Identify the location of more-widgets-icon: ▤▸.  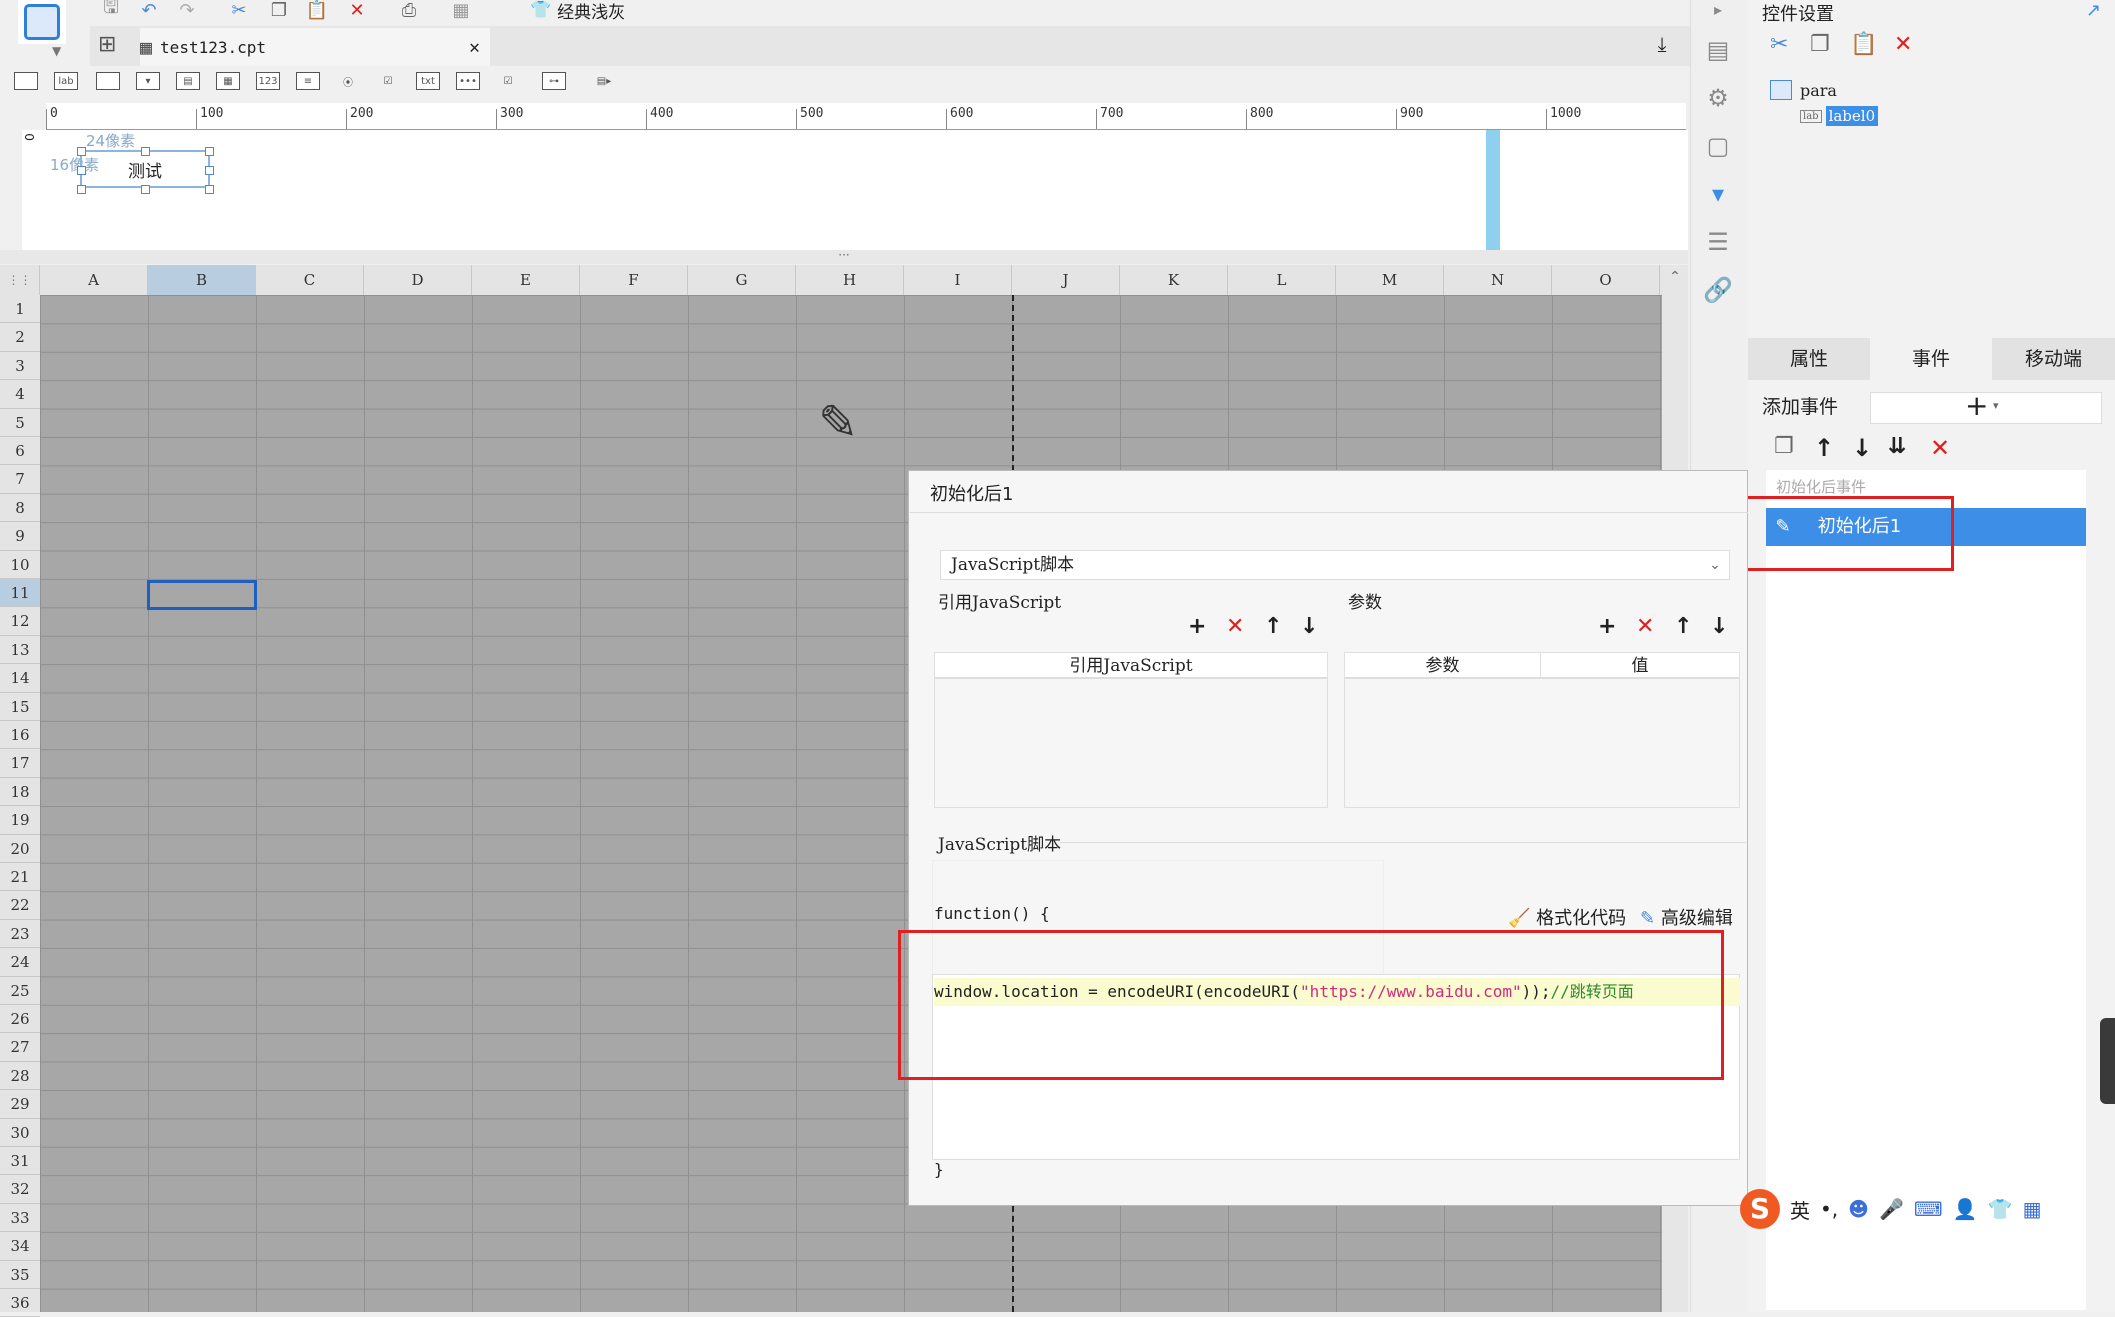
(604, 81).